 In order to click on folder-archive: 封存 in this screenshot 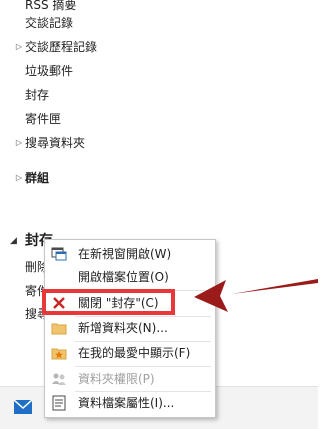, I will do `click(159, 95)`.